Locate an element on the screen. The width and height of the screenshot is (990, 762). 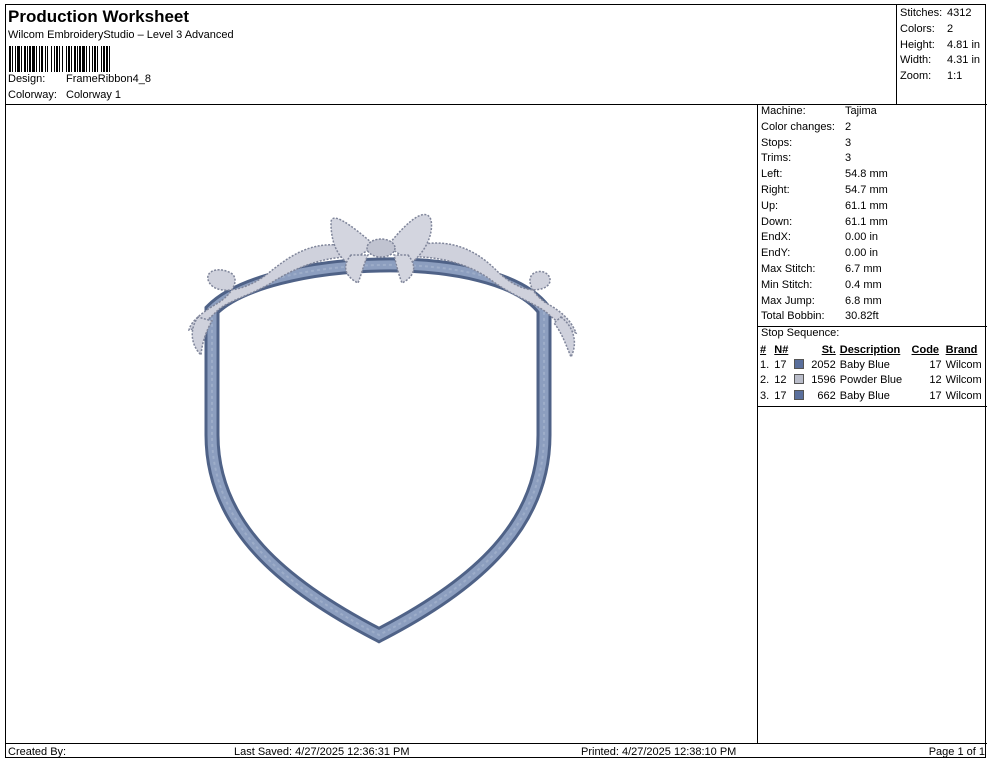
left-value: 54.8 mm is located at coordinates (866, 174).